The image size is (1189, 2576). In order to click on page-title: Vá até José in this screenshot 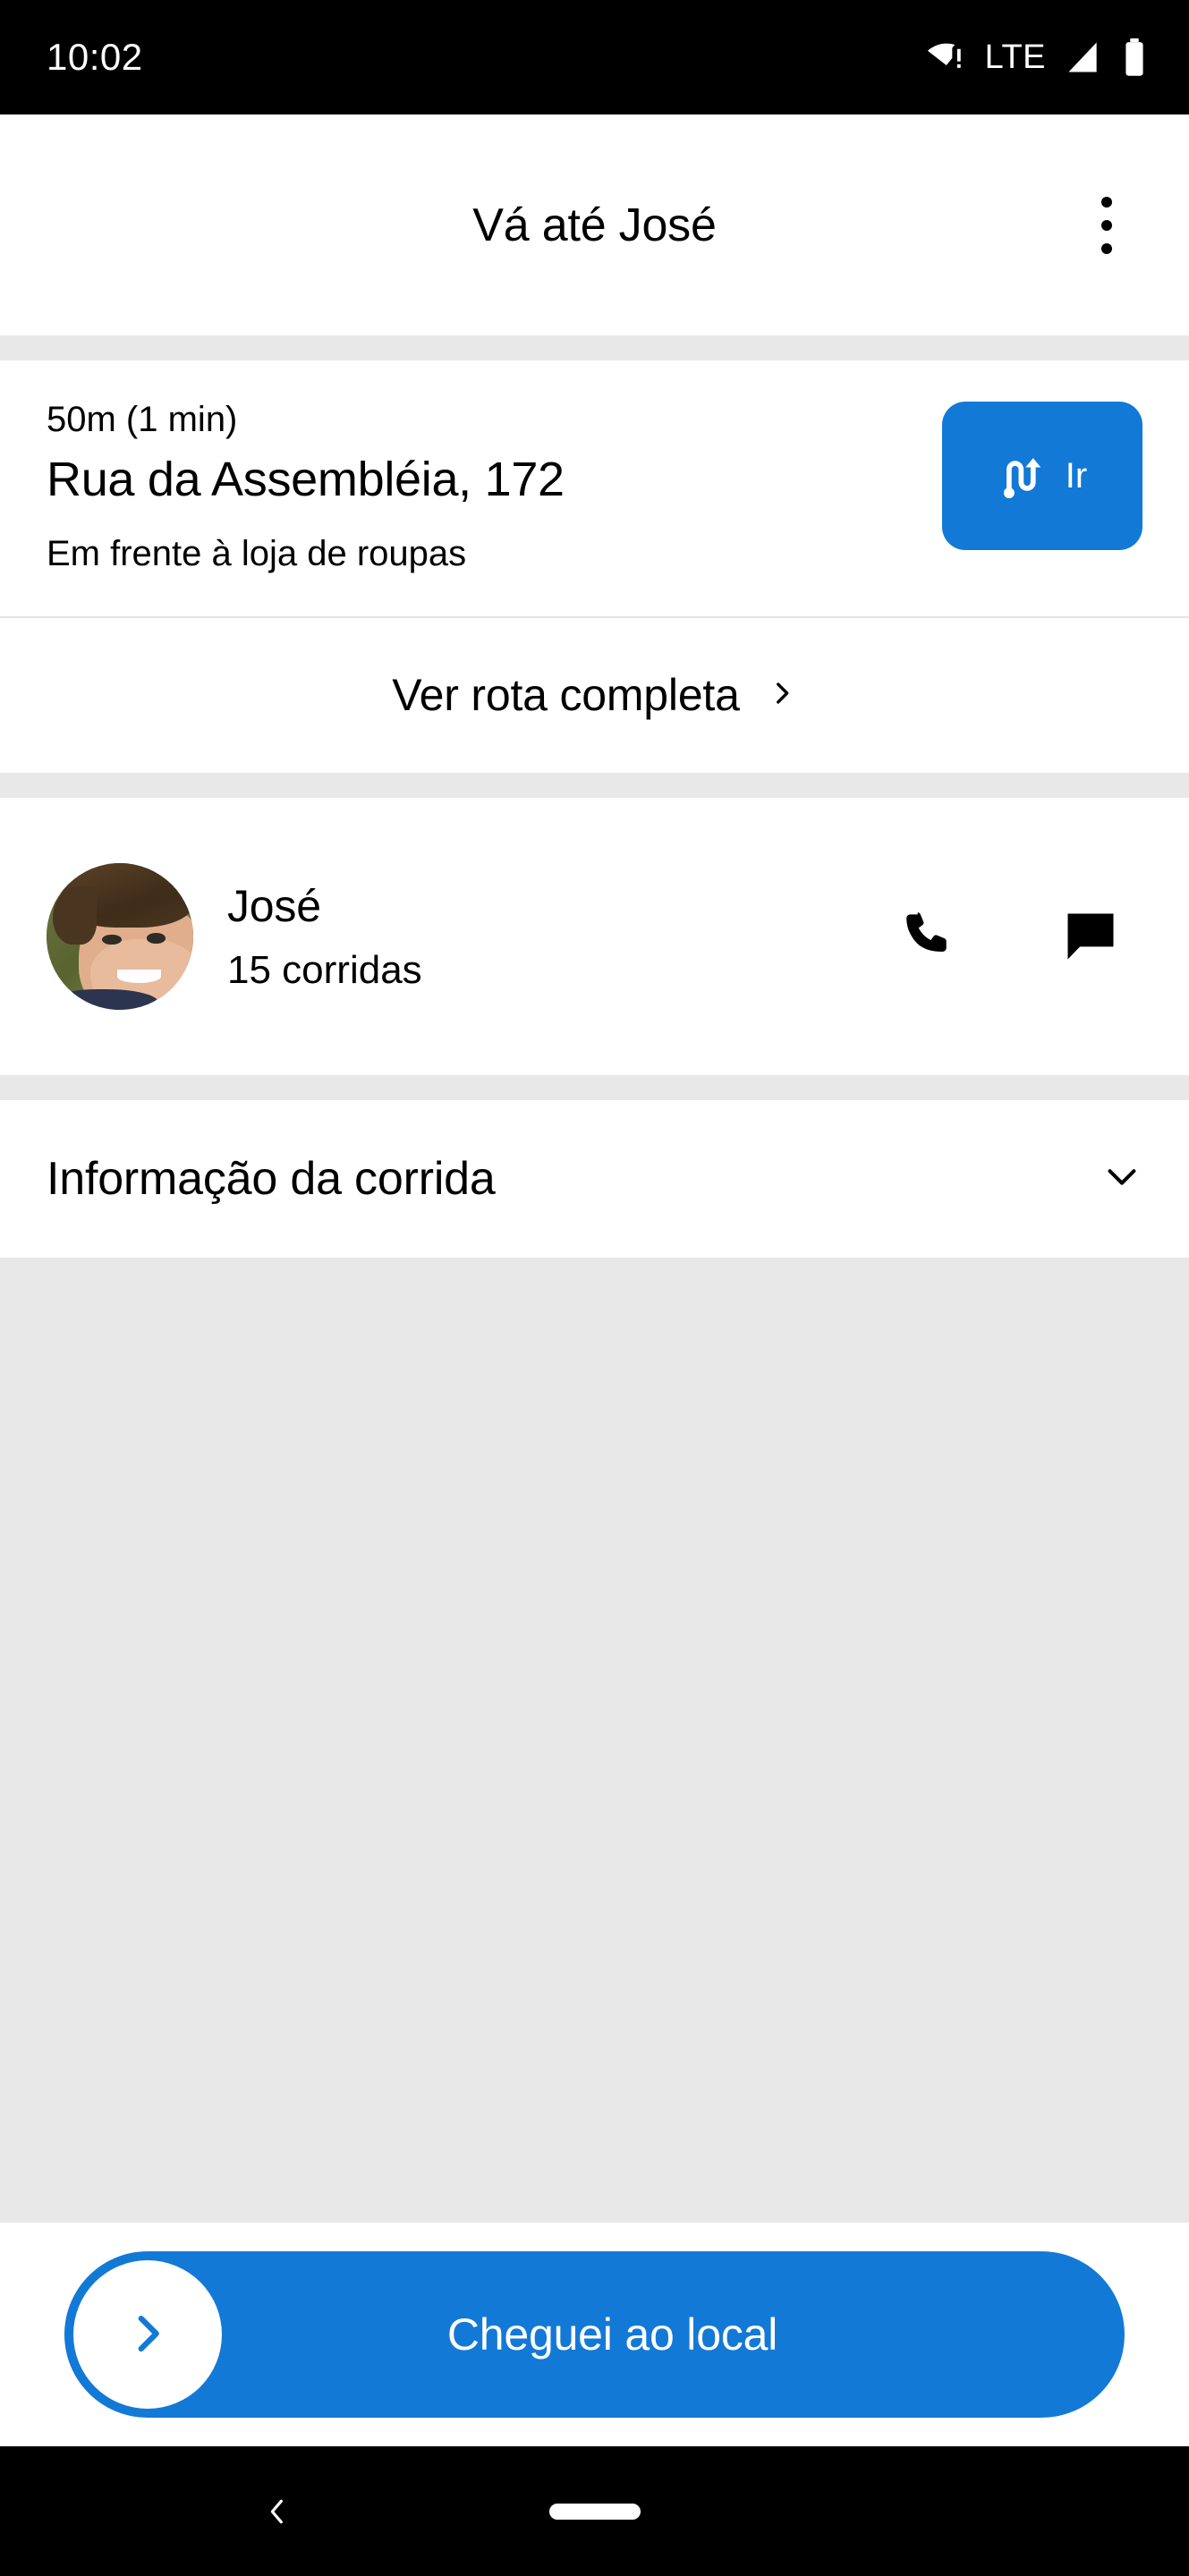, I will do `click(594, 225)`.